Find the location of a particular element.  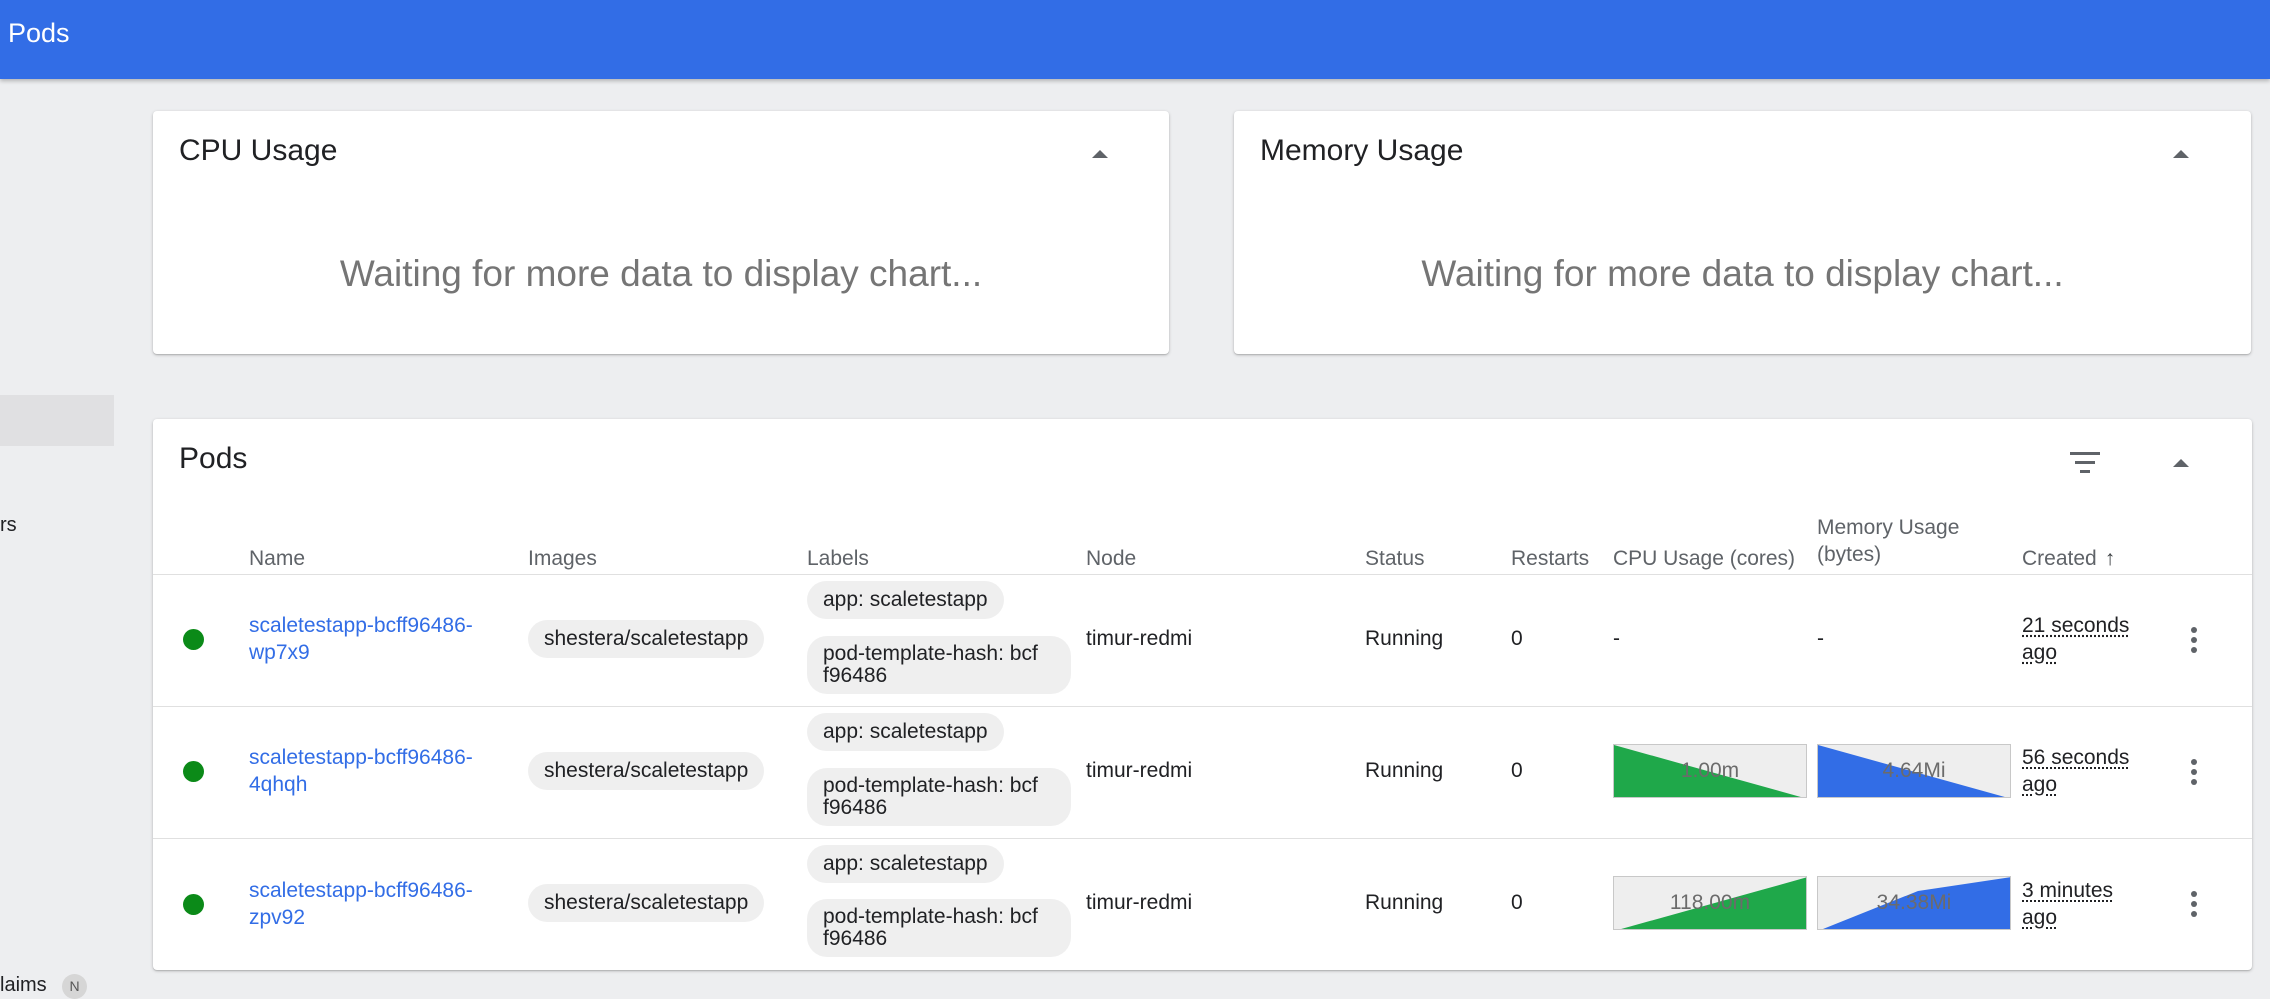

column-header-images: Images is located at coordinates (562, 558).